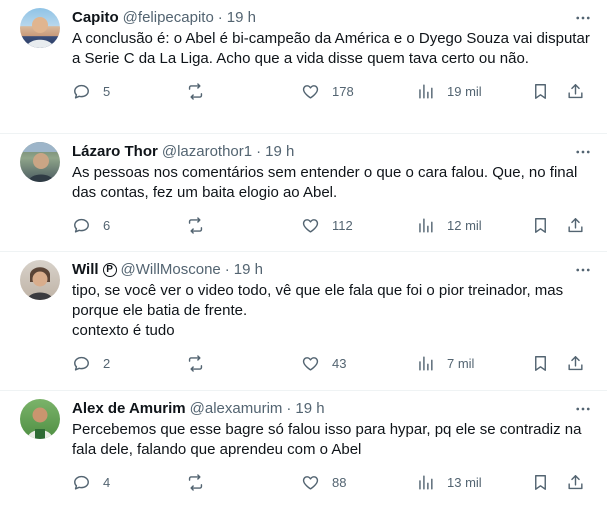 The image size is (607, 512). I want to click on view-count: 19 mil, so click(464, 91).